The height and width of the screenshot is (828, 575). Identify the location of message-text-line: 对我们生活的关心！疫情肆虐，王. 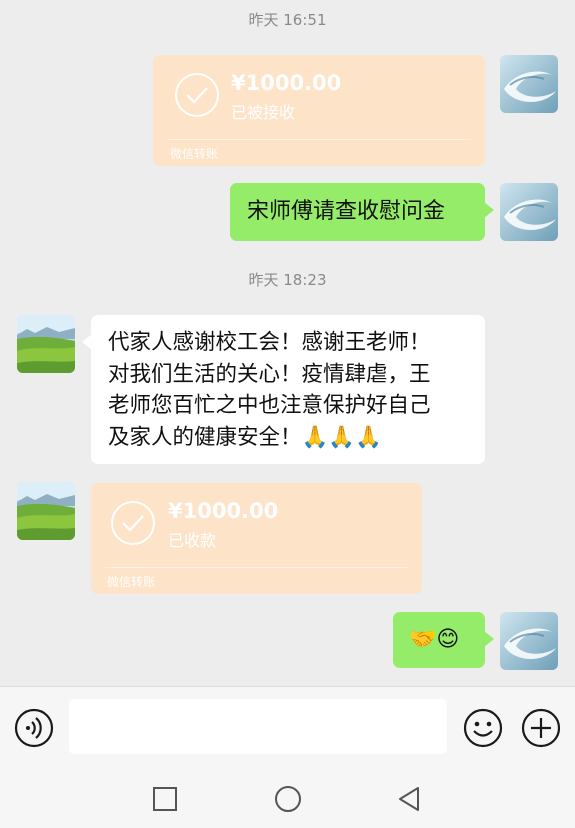
(269, 374).